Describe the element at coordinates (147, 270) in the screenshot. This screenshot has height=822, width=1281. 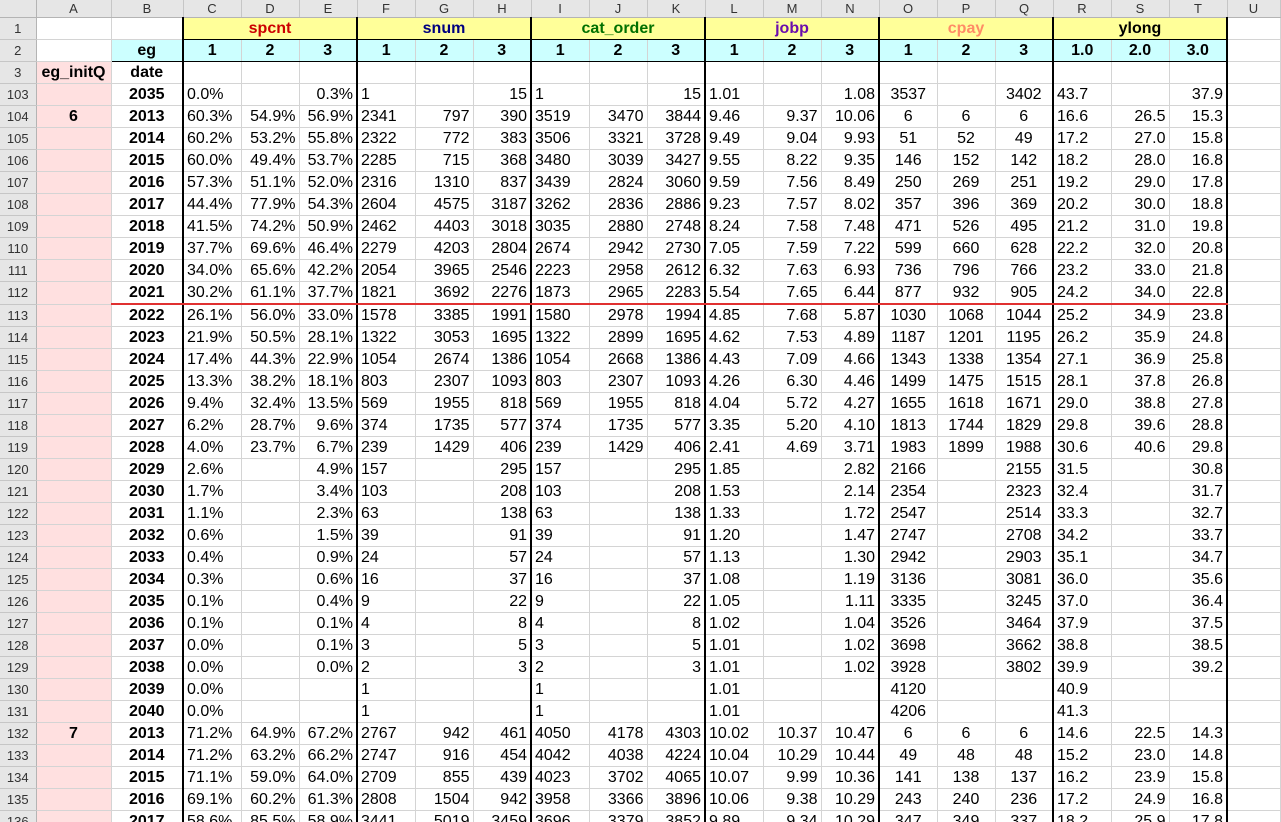
I see `date-cell: 2020` at that location.